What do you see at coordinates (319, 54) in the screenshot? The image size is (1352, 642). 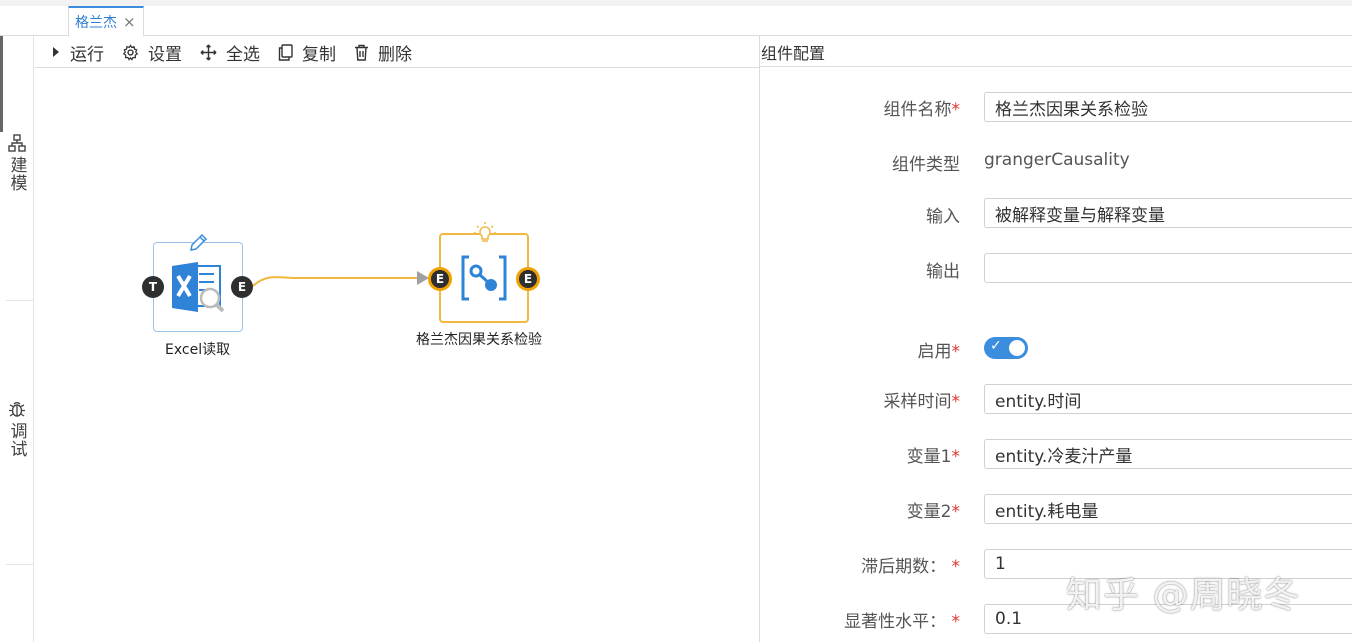 I see `copy-label: 复制` at bounding box center [319, 54].